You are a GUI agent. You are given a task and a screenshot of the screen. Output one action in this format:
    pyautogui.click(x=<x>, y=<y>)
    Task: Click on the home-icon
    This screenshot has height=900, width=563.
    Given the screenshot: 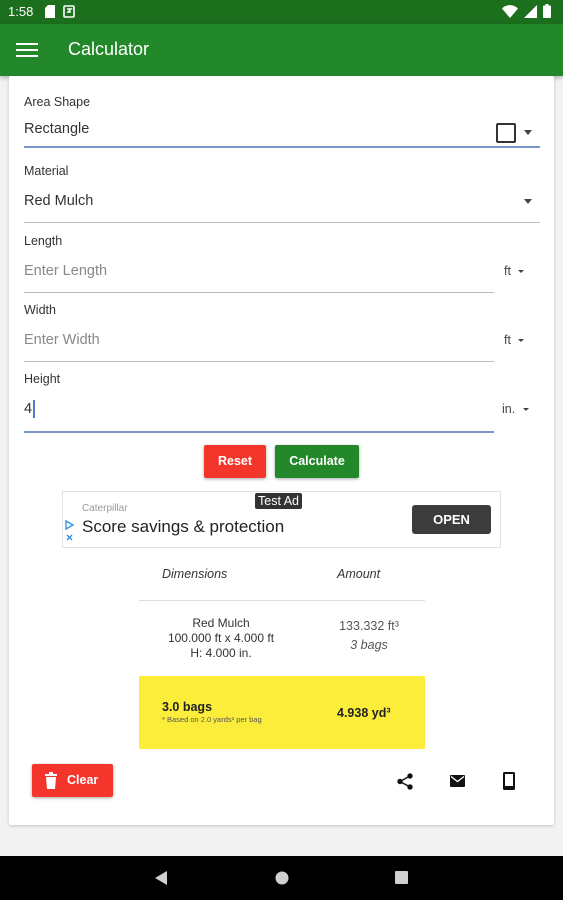 What is the action you would take?
    pyautogui.click(x=282, y=878)
    